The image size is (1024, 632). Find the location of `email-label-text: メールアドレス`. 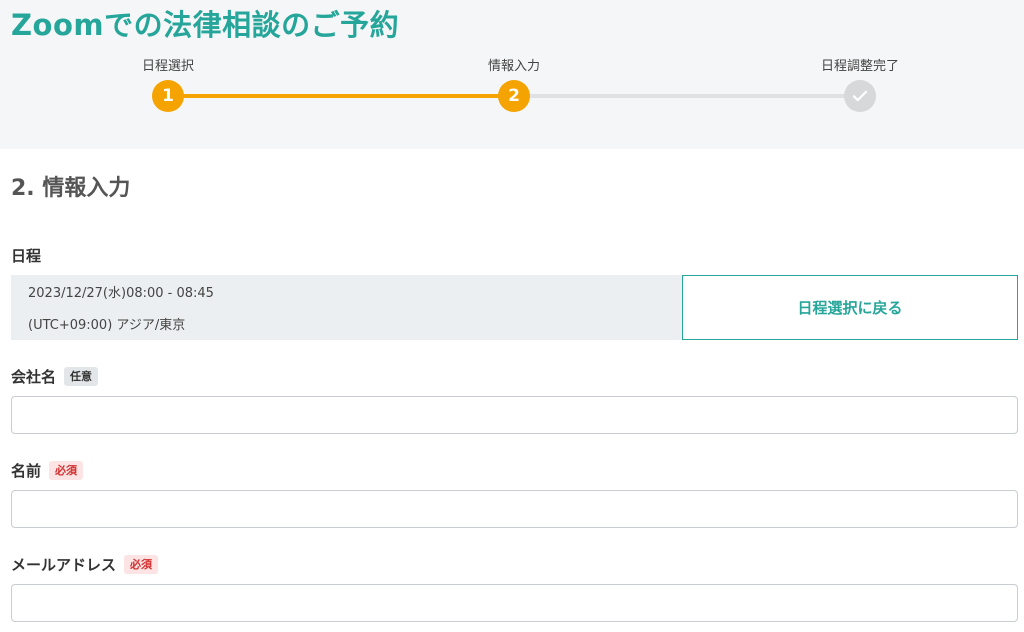

email-label-text: メールアドレス is located at coordinates (64, 565).